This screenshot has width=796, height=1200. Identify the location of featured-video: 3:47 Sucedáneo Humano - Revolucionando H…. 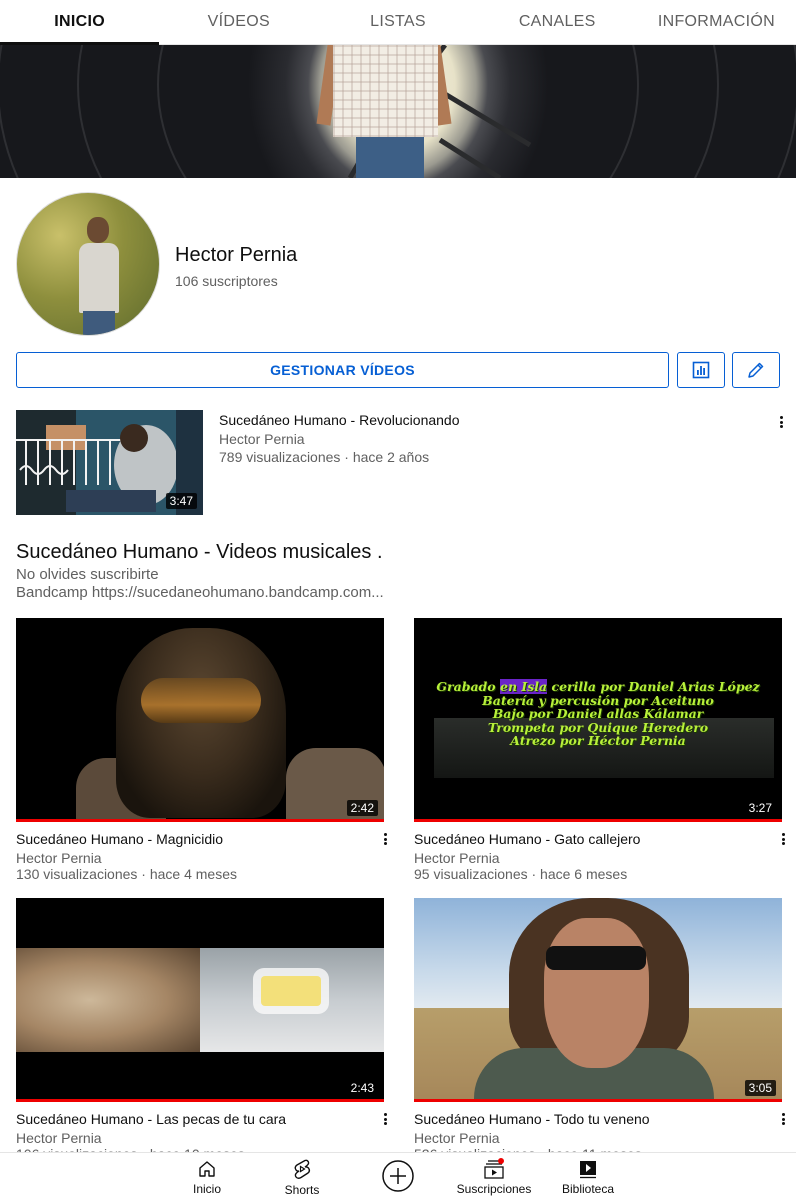
(402, 463).